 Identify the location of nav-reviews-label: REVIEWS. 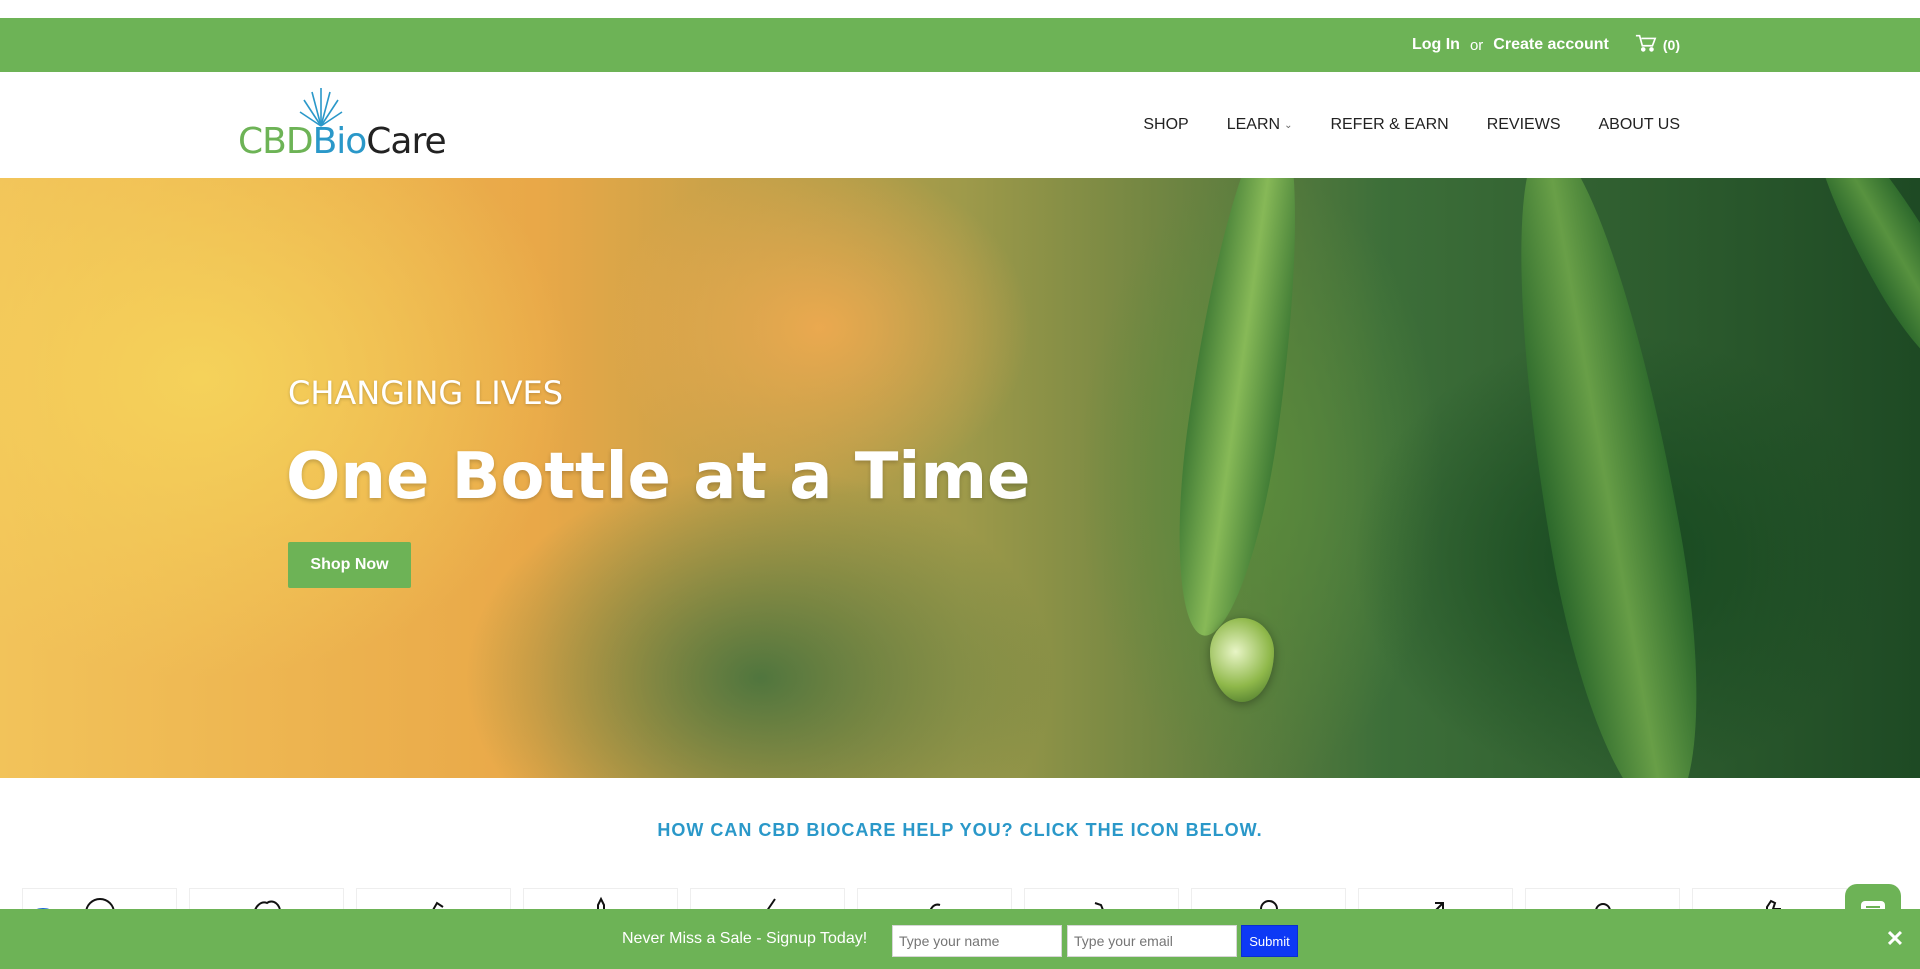
(1523, 124).